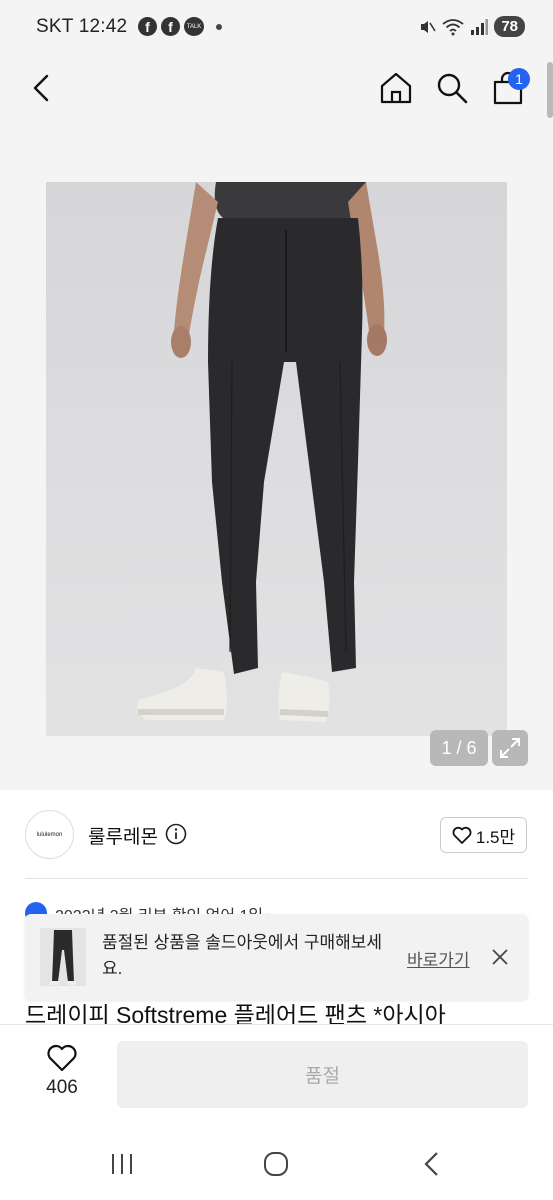 This screenshot has height=1200, width=553. Describe the element at coordinates (509, 26) in the screenshot. I see `battery-indicator: 78` at that location.